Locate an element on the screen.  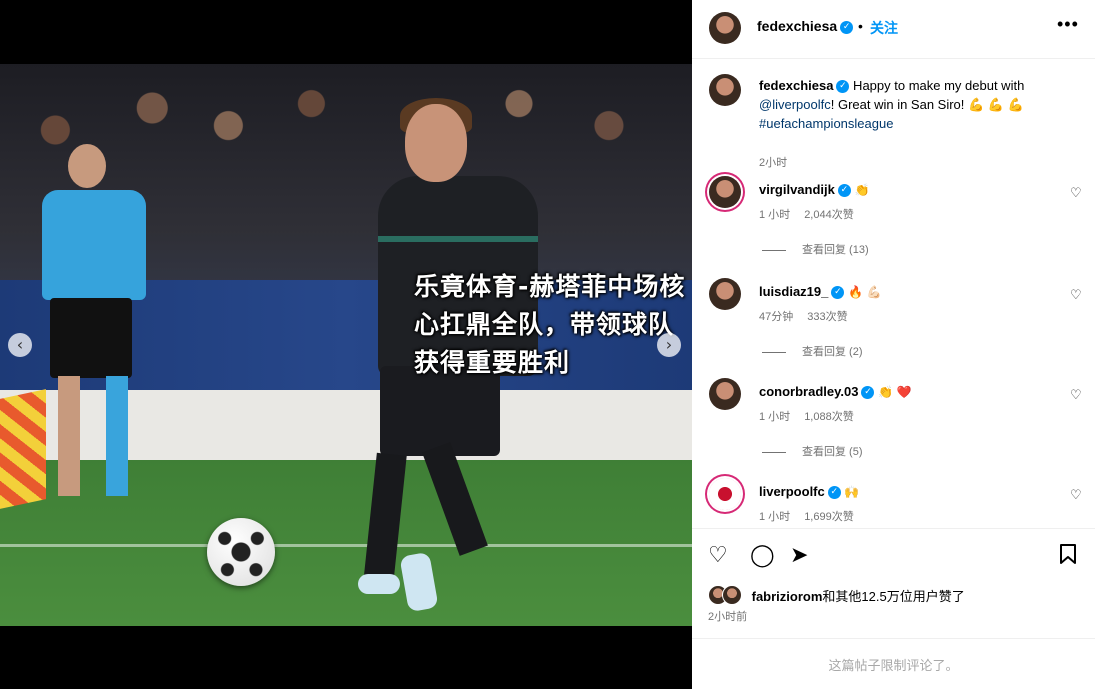
comment-item: luisdiaz19_ ✓ 🔥 💪🏻 47分钟 333次赞 查看回复 (2) ♡ is located at coordinates (895, 321).